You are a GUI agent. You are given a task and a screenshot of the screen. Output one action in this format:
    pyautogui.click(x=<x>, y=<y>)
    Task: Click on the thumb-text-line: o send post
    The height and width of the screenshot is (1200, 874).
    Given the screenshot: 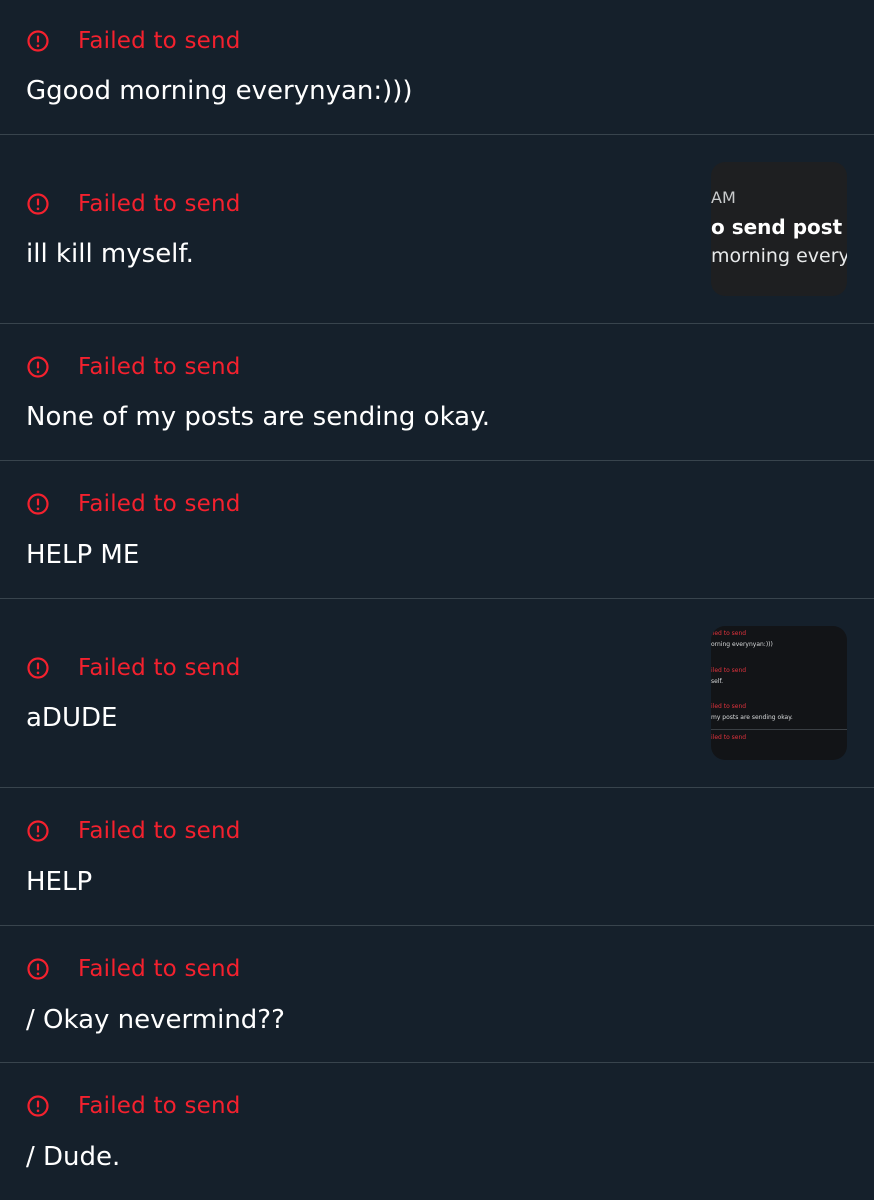 What is the action you would take?
    pyautogui.click(x=777, y=227)
    